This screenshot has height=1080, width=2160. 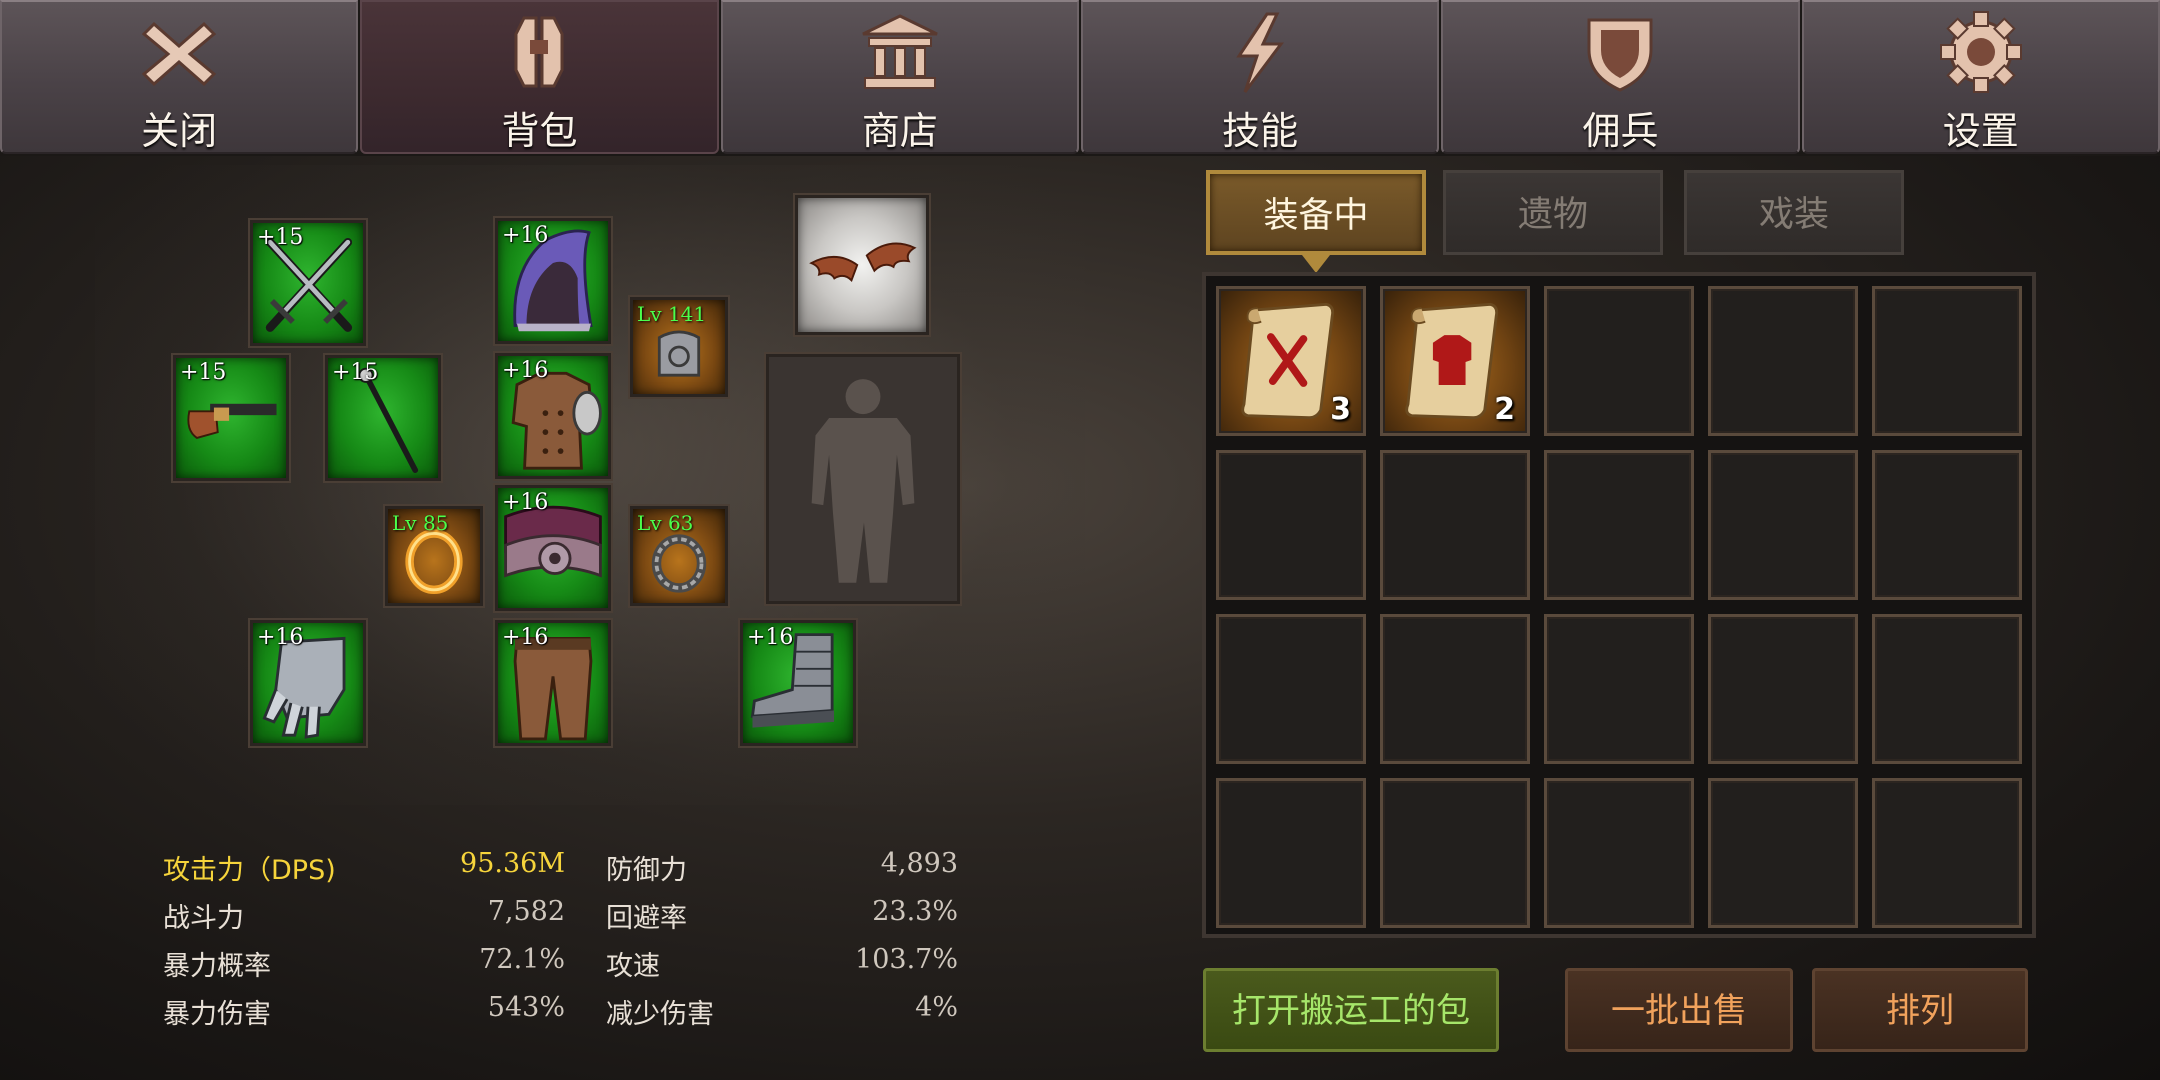 What do you see at coordinates (364, 966) in the screenshot?
I see `stat-crit-rate: 暴力概率 72.1%` at bounding box center [364, 966].